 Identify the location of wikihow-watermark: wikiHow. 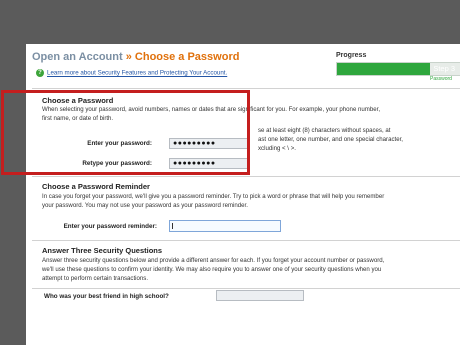
(424, 331).